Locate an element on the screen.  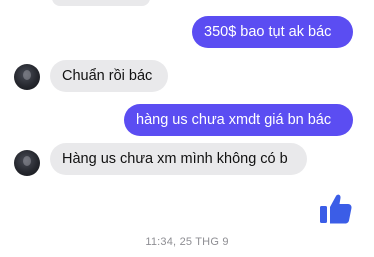
message-bubble-incoming: Hàng us chưa xm mình không có b is located at coordinates (178, 159).